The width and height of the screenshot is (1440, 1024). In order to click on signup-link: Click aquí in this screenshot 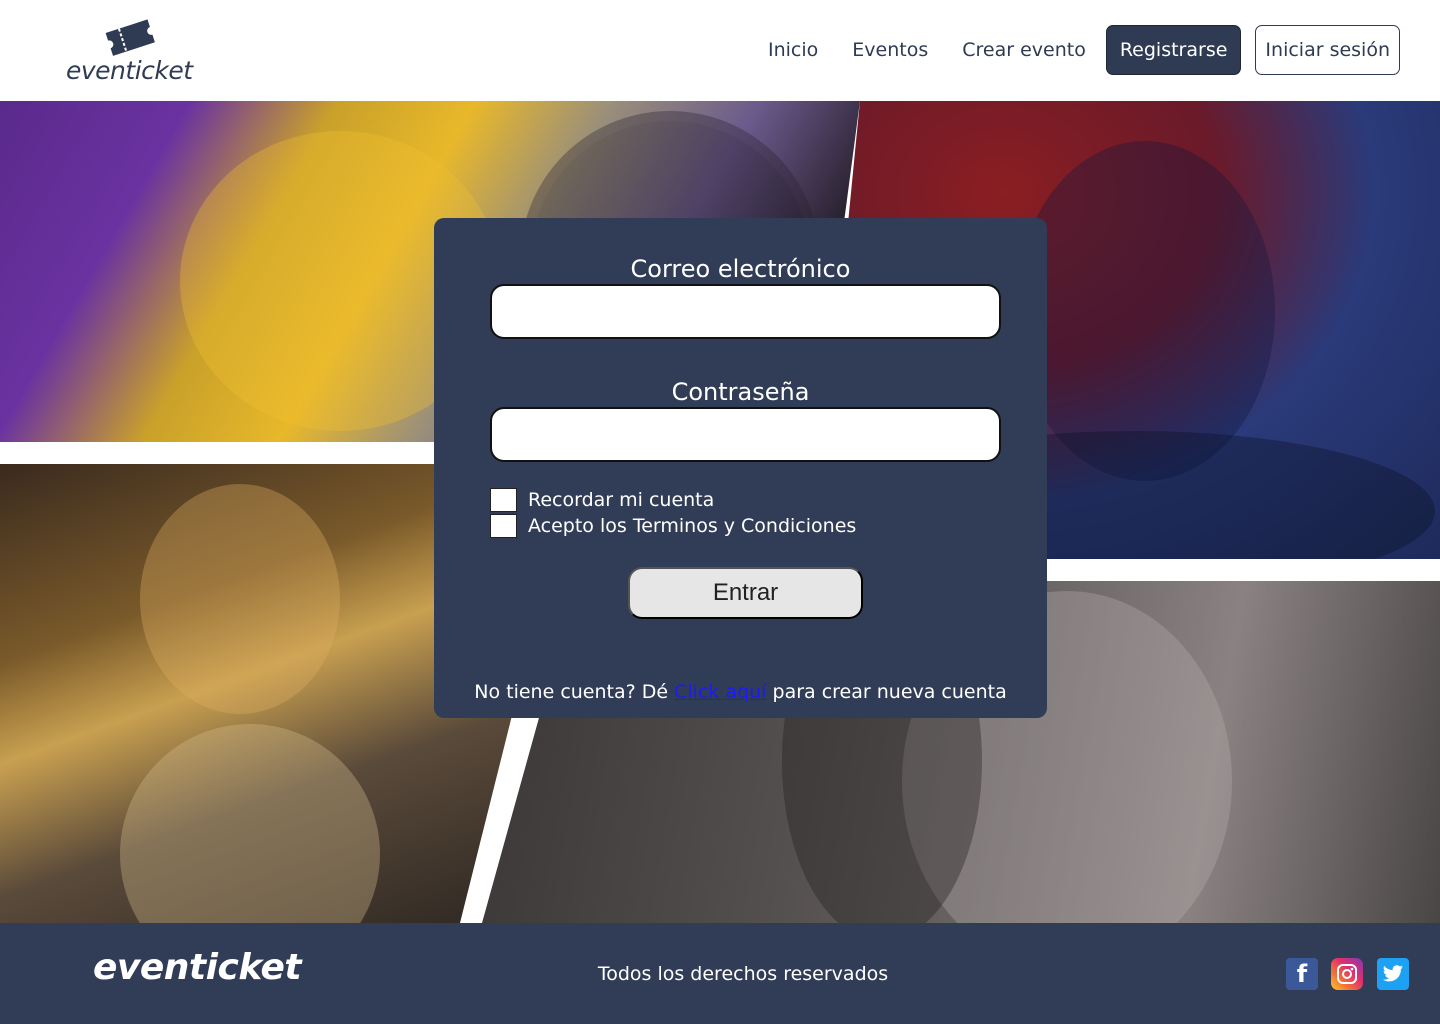, I will do `click(720, 692)`.